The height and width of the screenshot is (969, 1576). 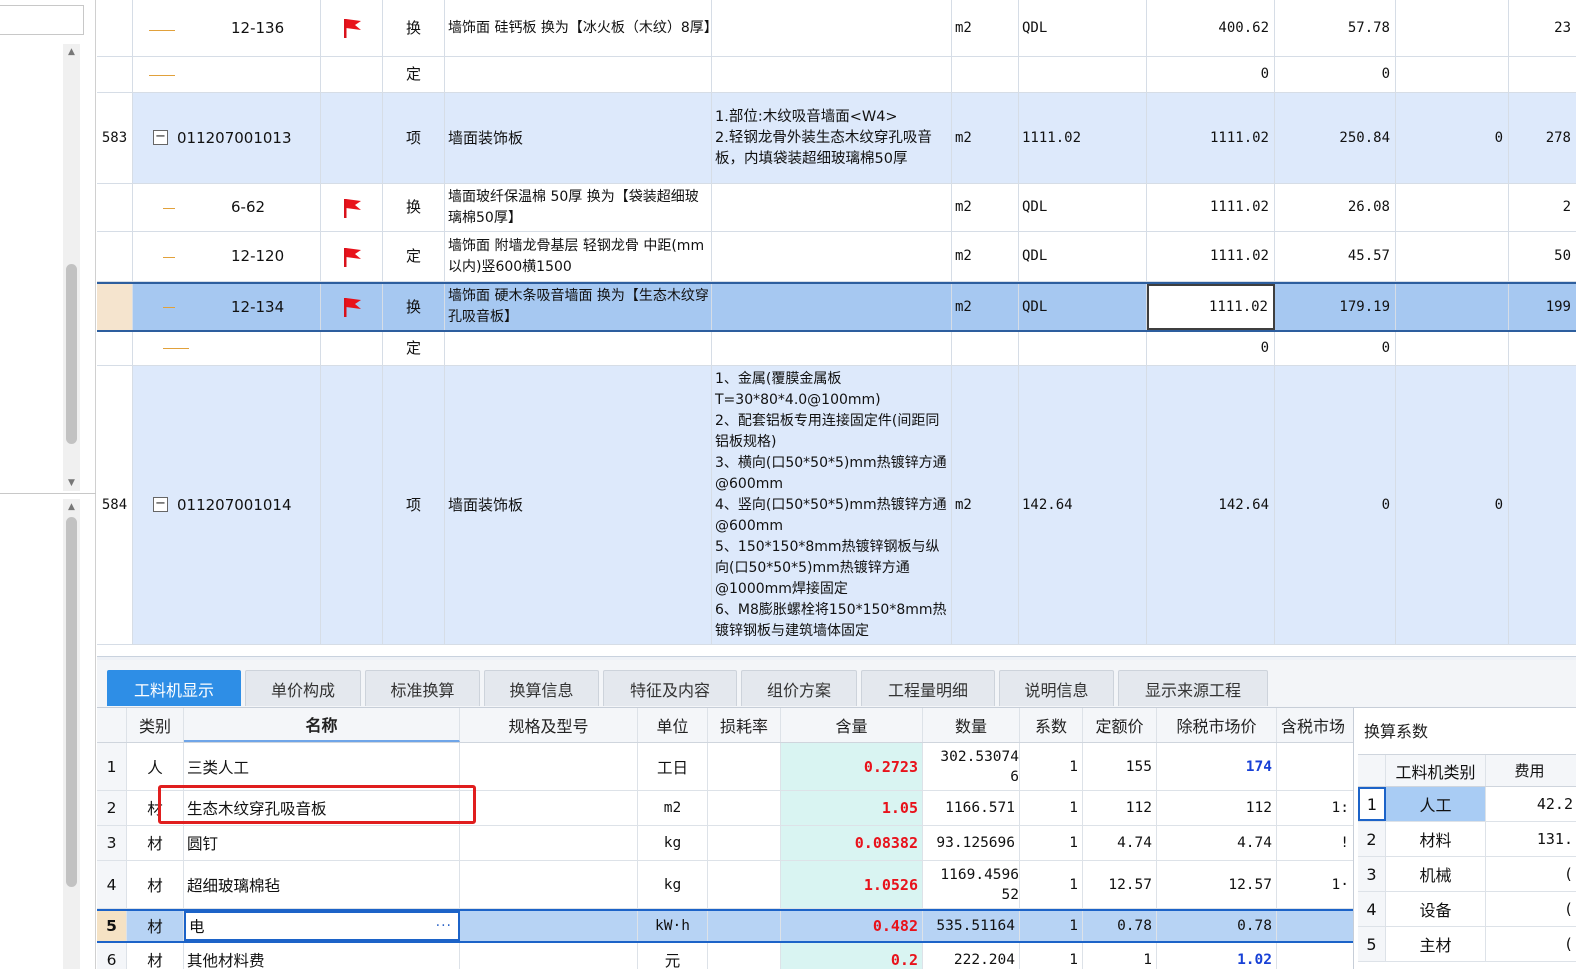 What do you see at coordinates (541, 688) in the screenshot?
I see `tab-conversion-info: 换算信息` at bounding box center [541, 688].